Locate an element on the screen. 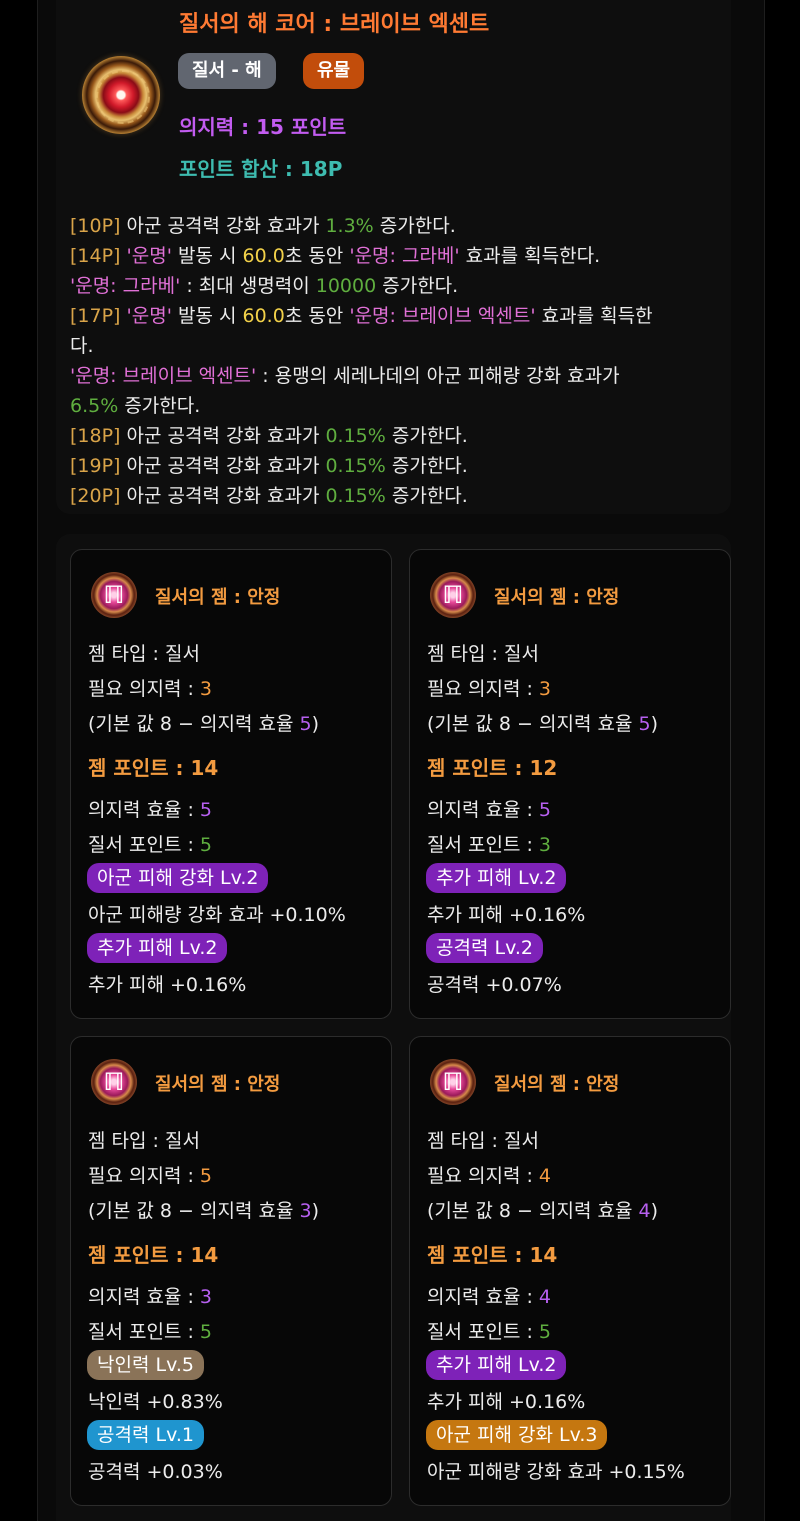 The width and height of the screenshot is (800, 1521). effect-line: '운명: 브레이브 엑센트' : 용맹의 세레나데의 아군 피해량 강화 효과가 is located at coordinates (400, 376).